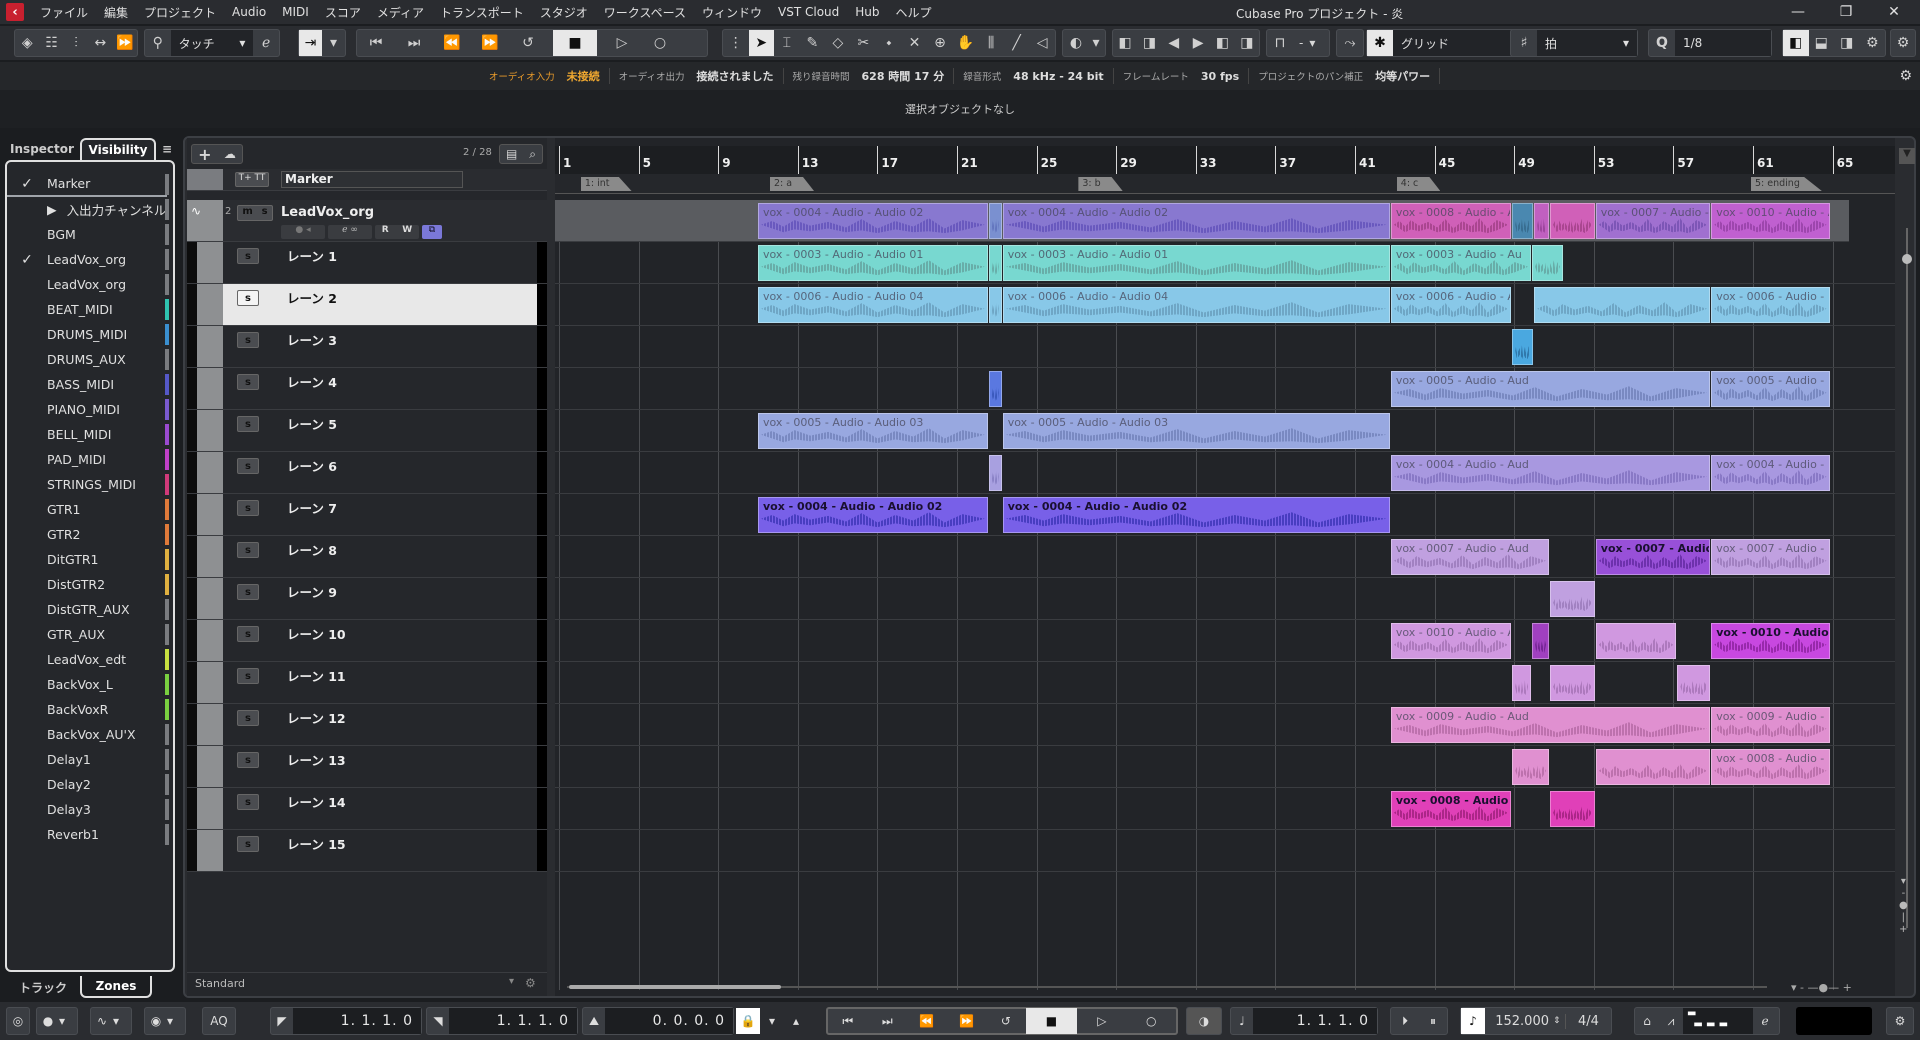 This screenshot has width=1920, height=1040. I want to click on menu-score: スコア, so click(343, 12).